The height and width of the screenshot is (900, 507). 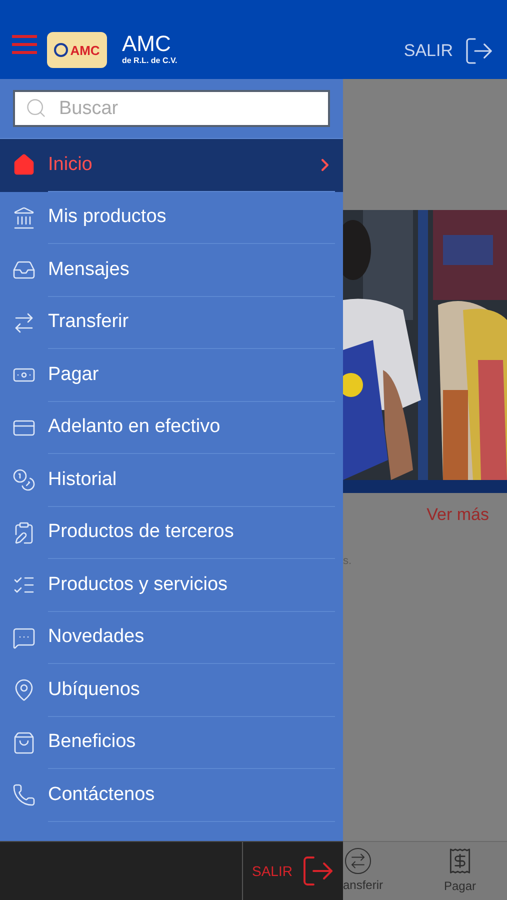 What do you see at coordinates (171, 428) in the screenshot?
I see `menu-item: Adelanto en efectivo` at bounding box center [171, 428].